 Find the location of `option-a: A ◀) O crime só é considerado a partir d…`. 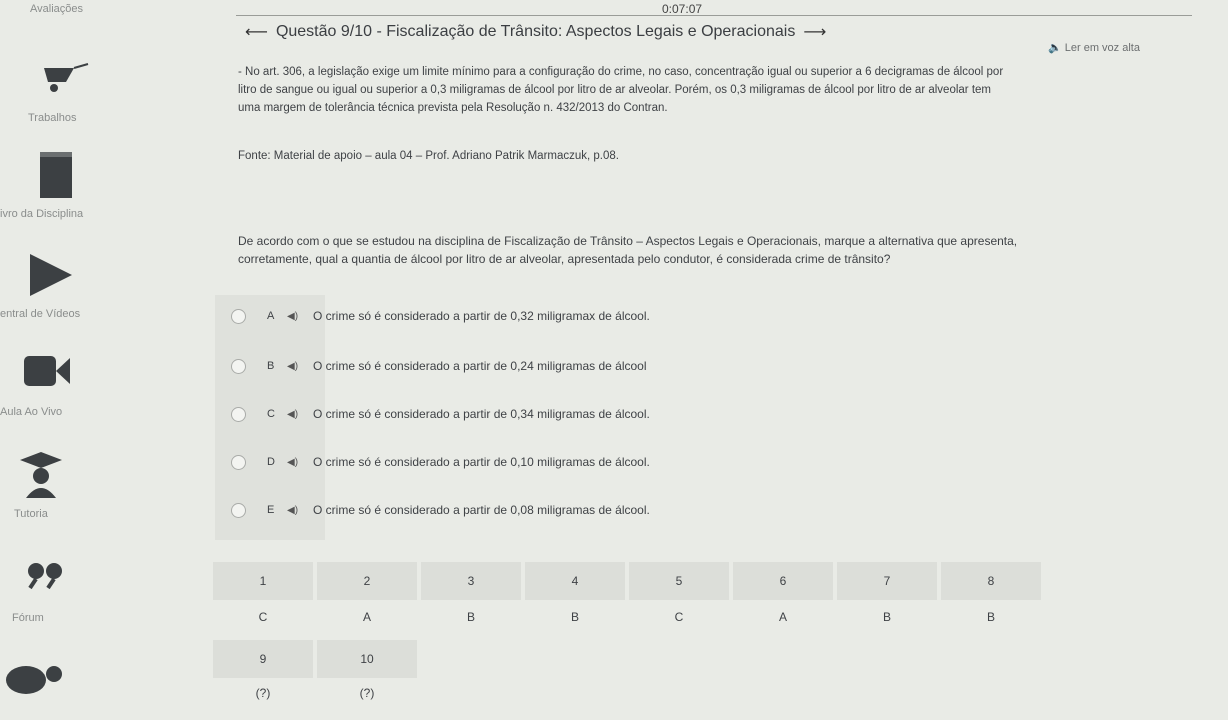

option-a: A ◀) O crime só é considerado a partir d… is located at coordinates (440, 316).